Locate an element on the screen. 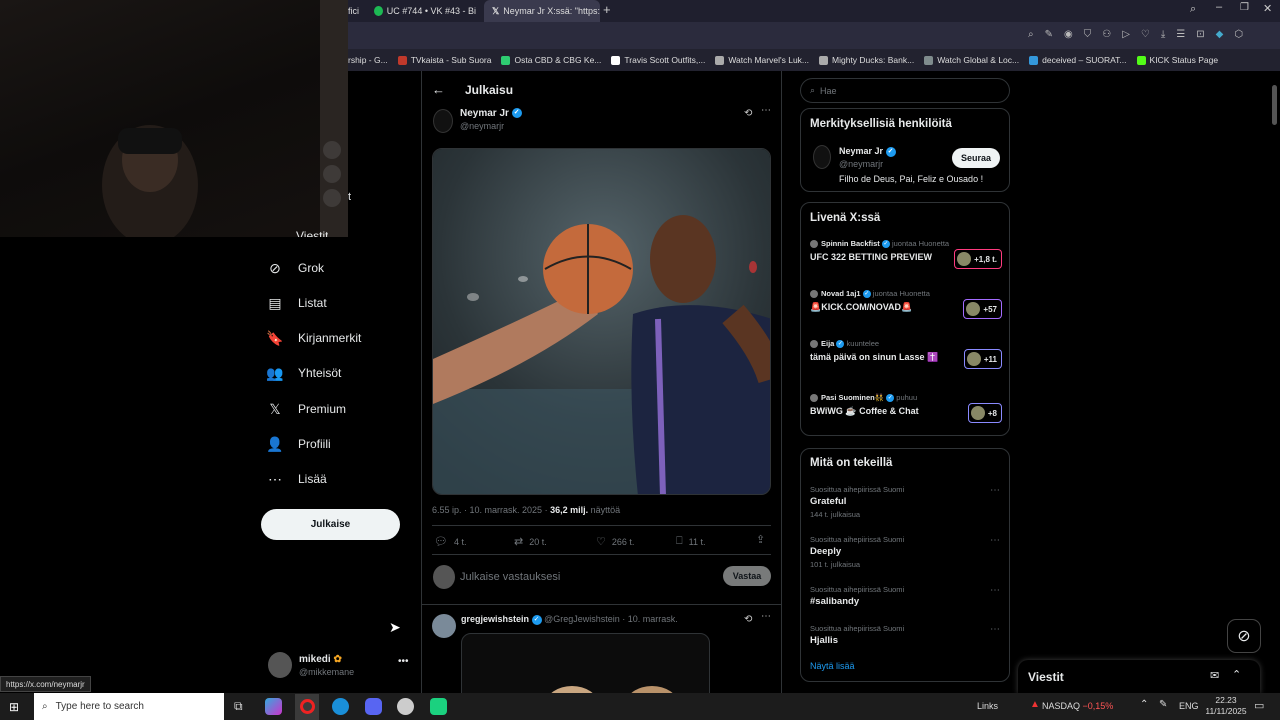  taskbar-search: ⌕ Type here to search is located at coordinates (129, 706).